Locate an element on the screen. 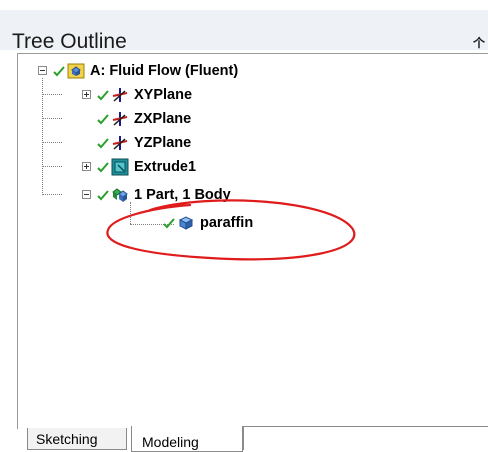  tree-item-xyplane: XYPlane is located at coordinates (144, 95).